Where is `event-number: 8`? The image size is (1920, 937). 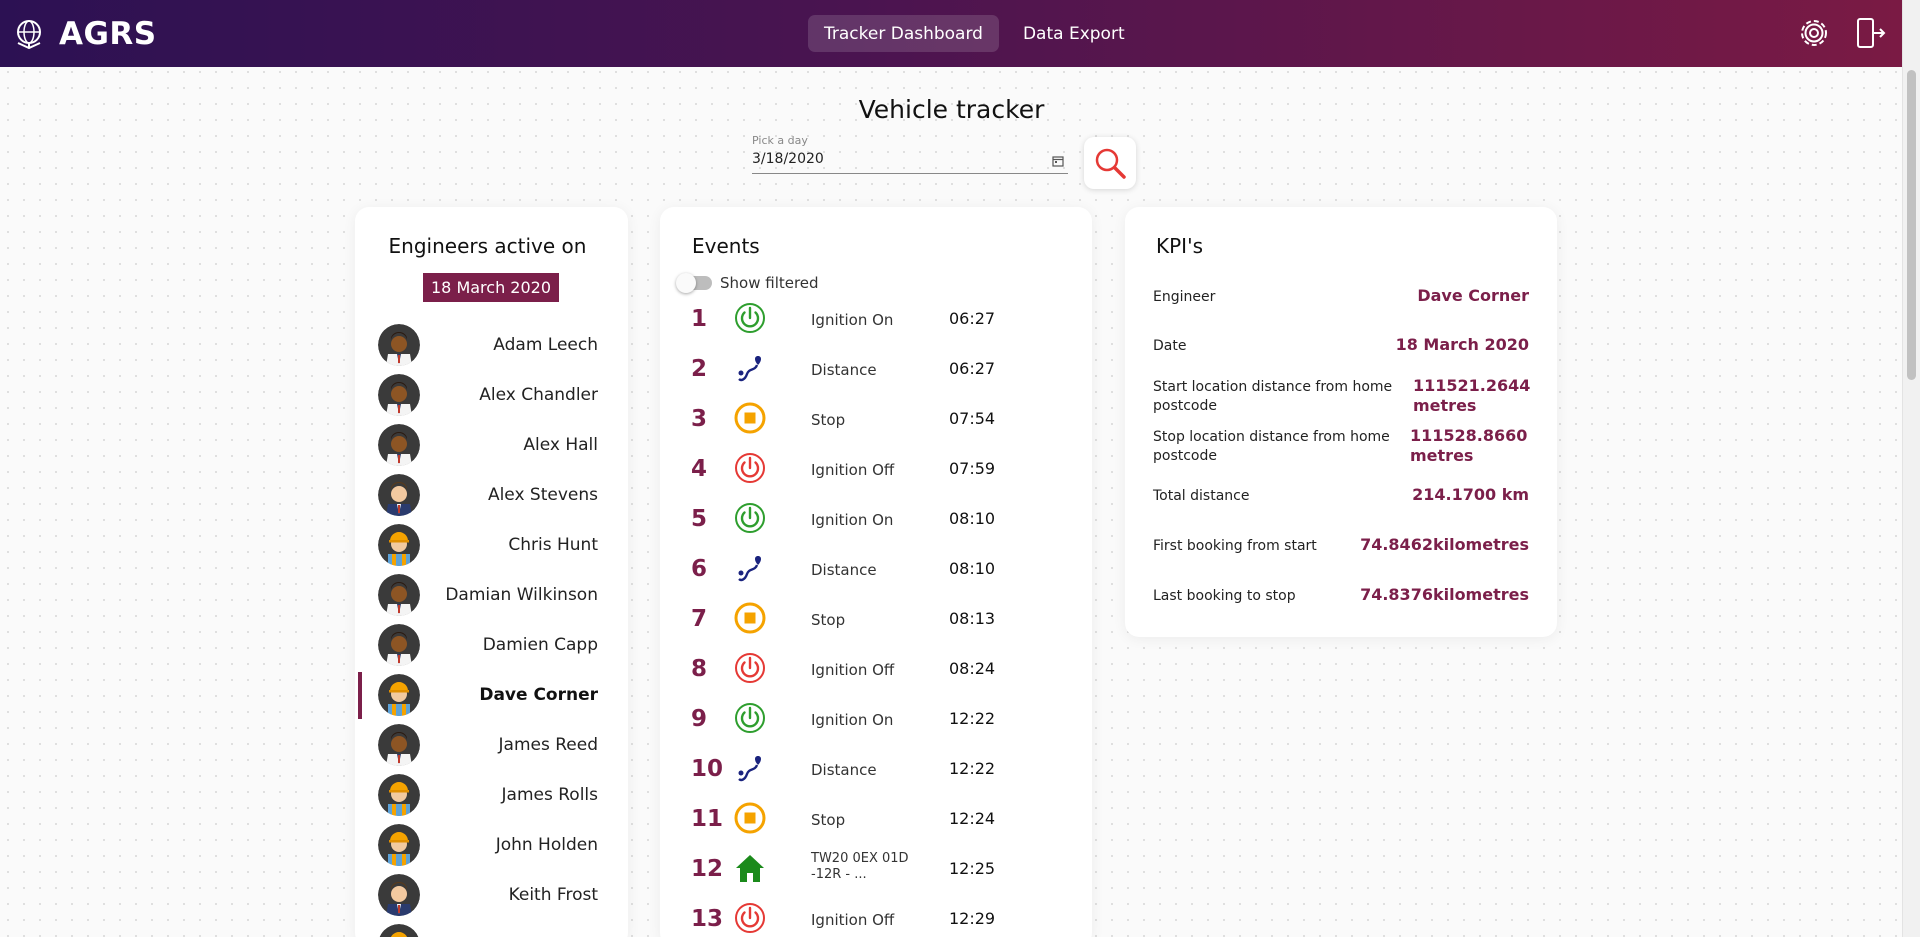 event-number: 8 is located at coordinates (699, 669).